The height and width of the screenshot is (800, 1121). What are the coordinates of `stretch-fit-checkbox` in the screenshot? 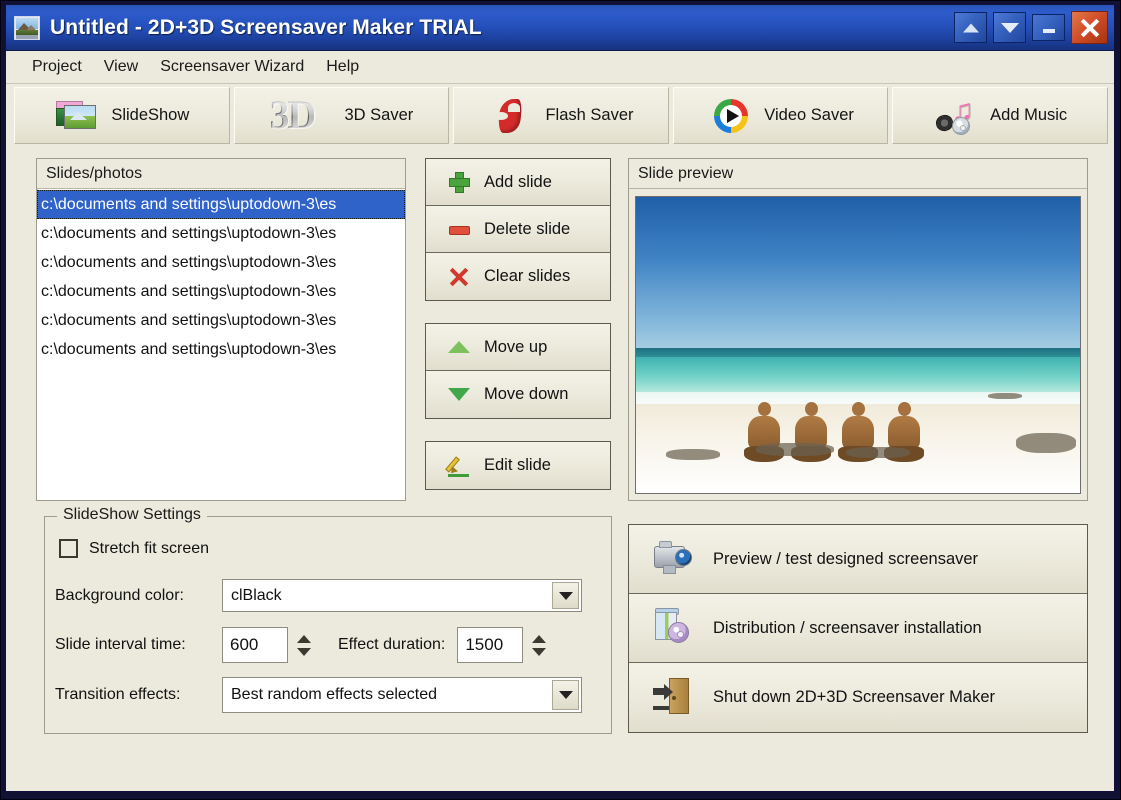 It's located at (68, 548).